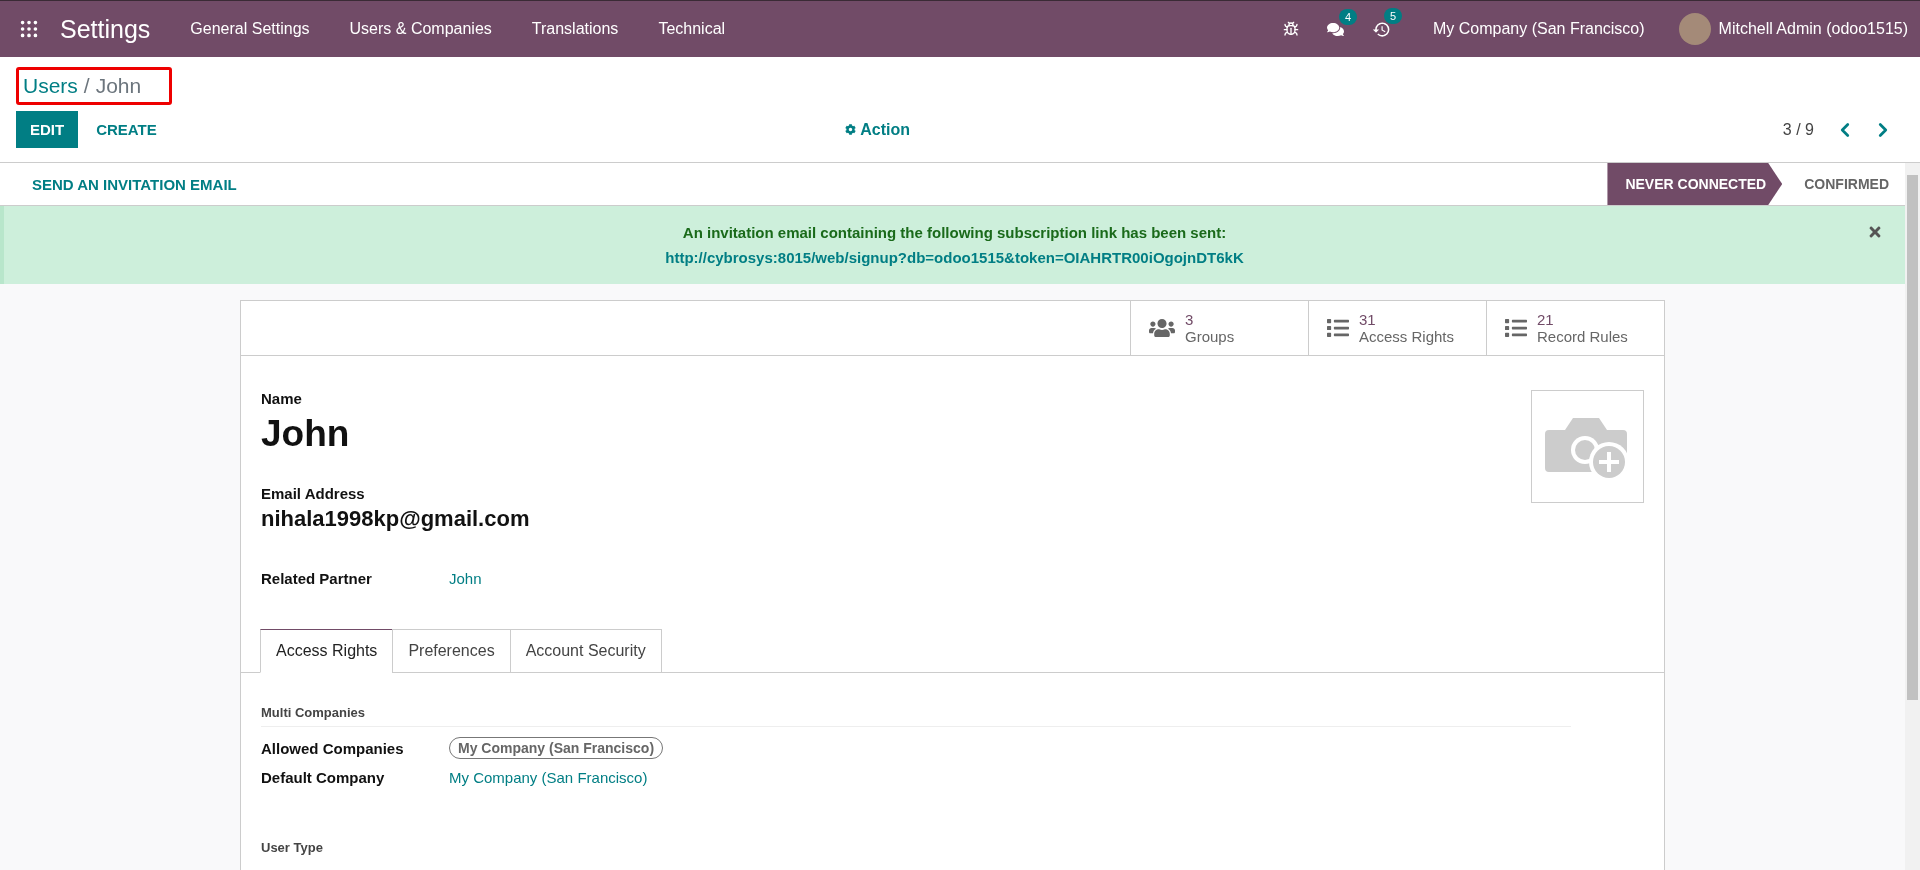 This screenshot has width=1920, height=870. Describe the element at coordinates (323, 777) in the screenshot. I see `field-label: Default Company` at that location.